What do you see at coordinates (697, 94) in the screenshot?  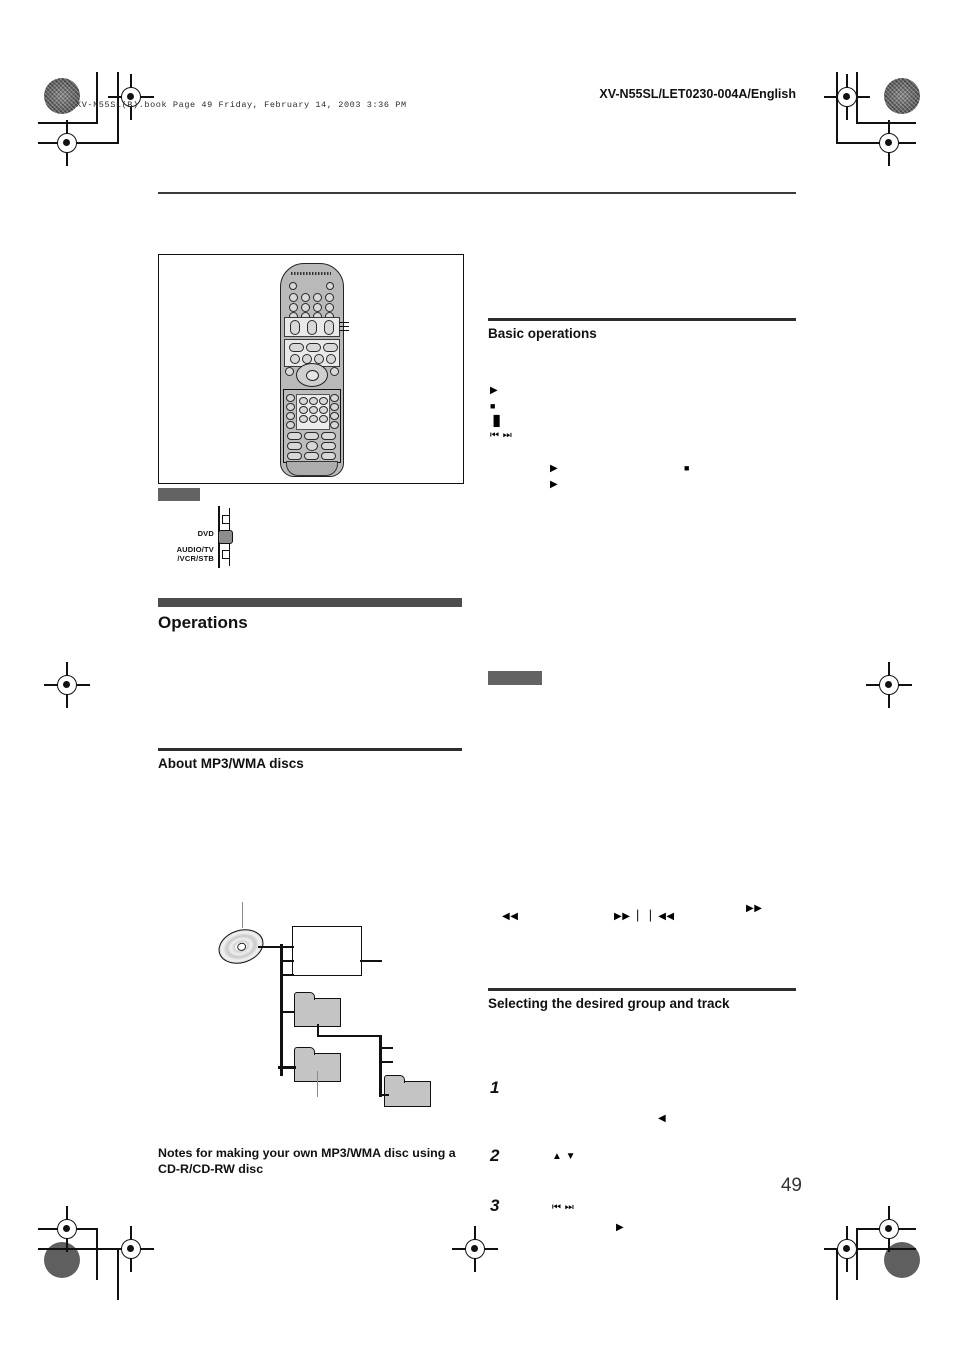 I see `document-id: XV-N55SL/LET0230-004A/English` at bounding box center [697, 94].